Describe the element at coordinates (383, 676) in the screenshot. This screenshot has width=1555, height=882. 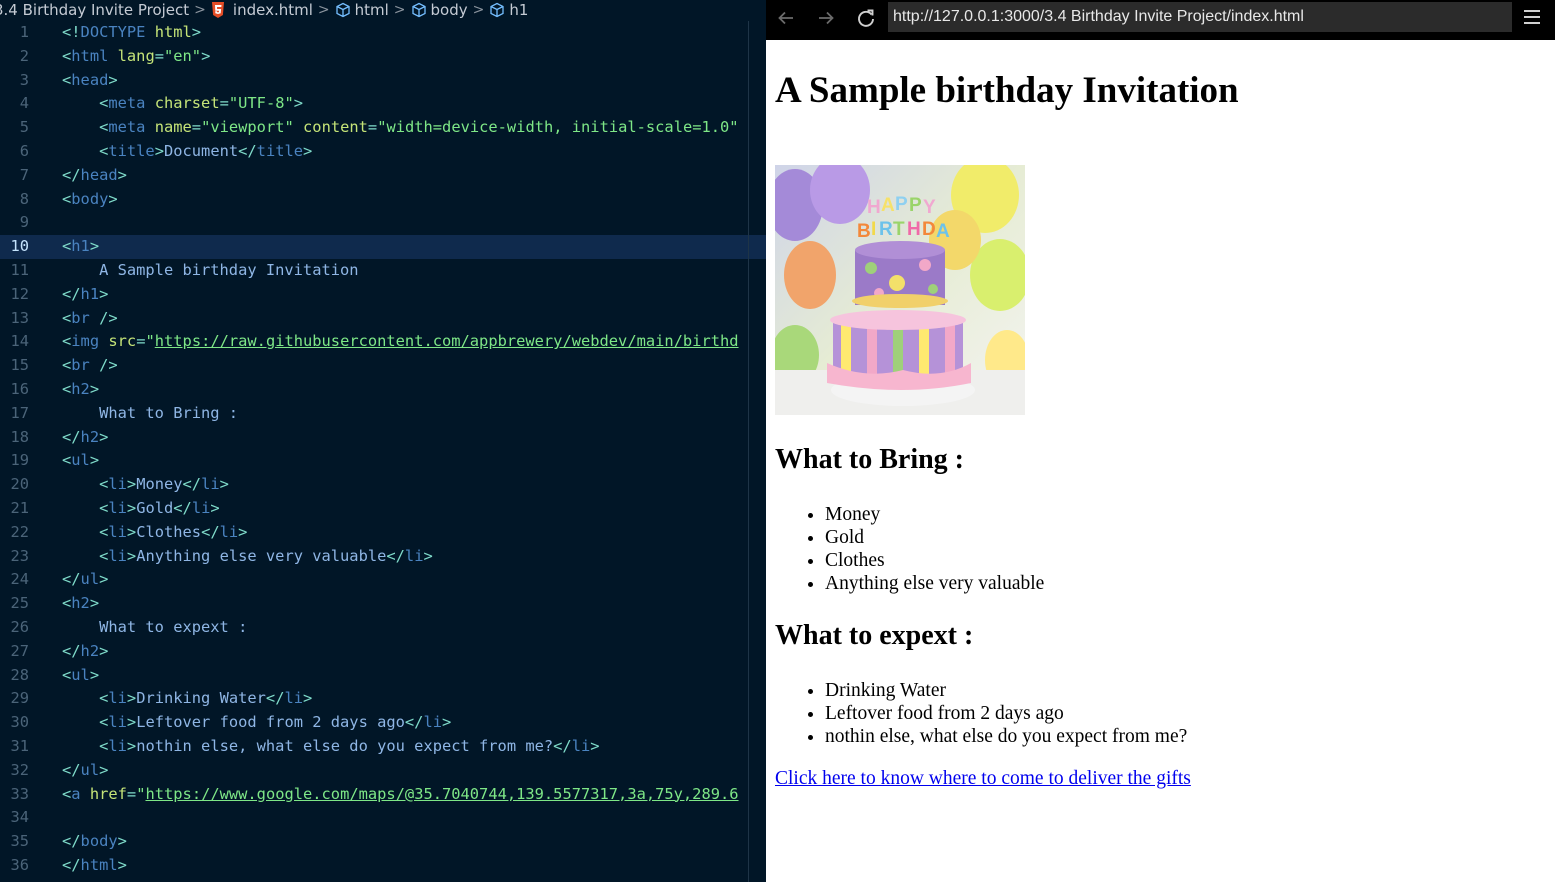
I see `code-line: 28 <ul>` at that location.